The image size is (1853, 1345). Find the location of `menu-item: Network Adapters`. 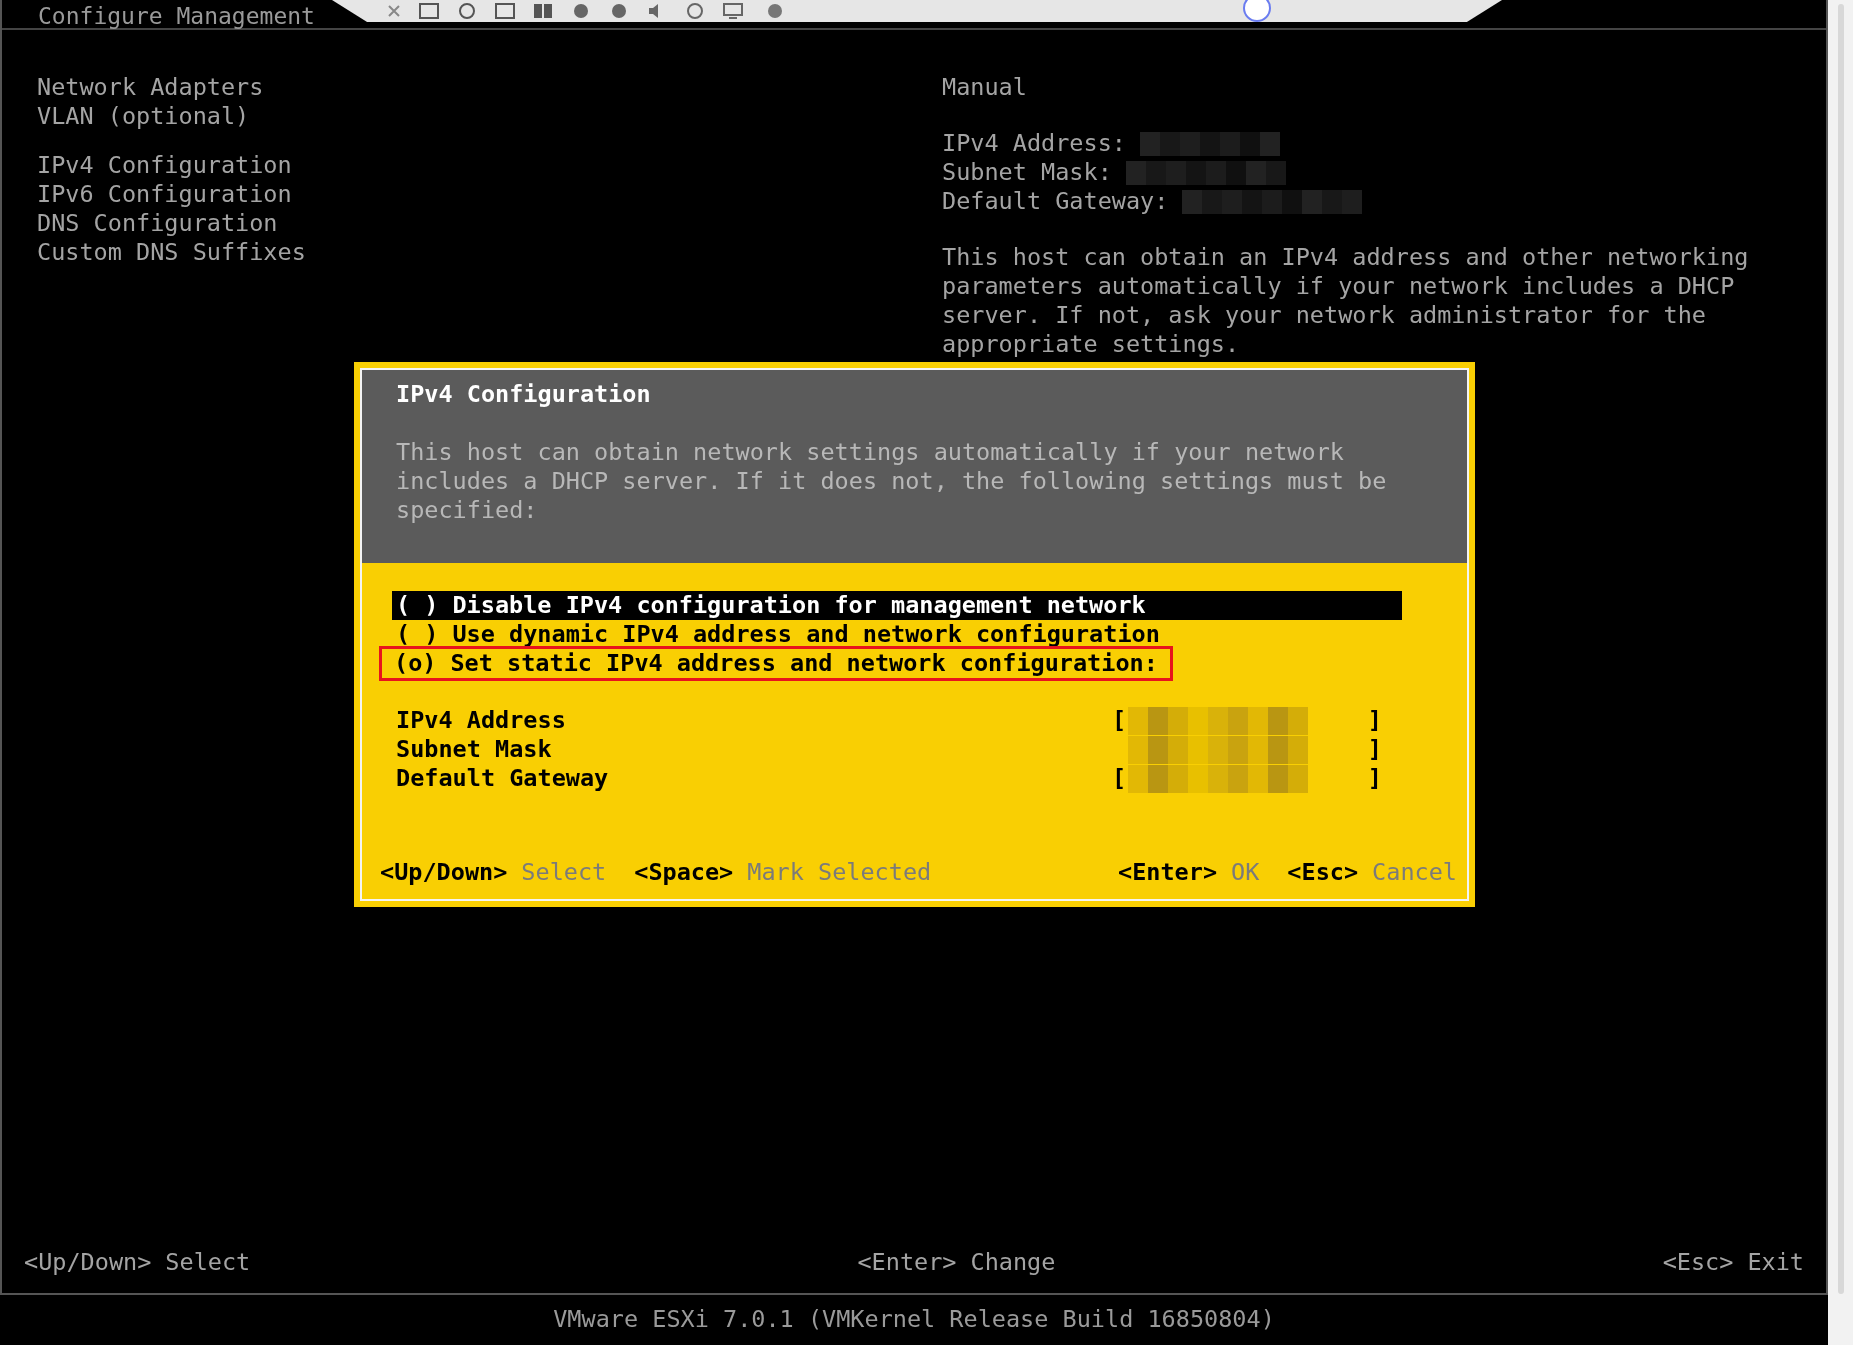

menu-item: Network Adapters is located at coordinates (150, 87).